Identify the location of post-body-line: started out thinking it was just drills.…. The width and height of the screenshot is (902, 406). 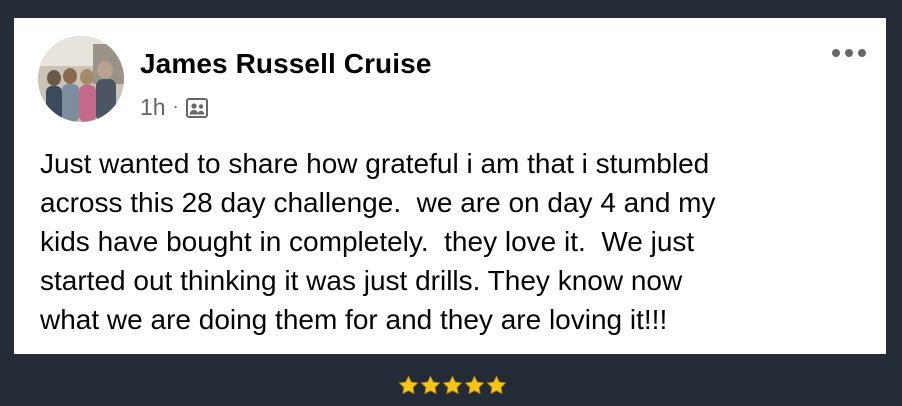
(361, 280).